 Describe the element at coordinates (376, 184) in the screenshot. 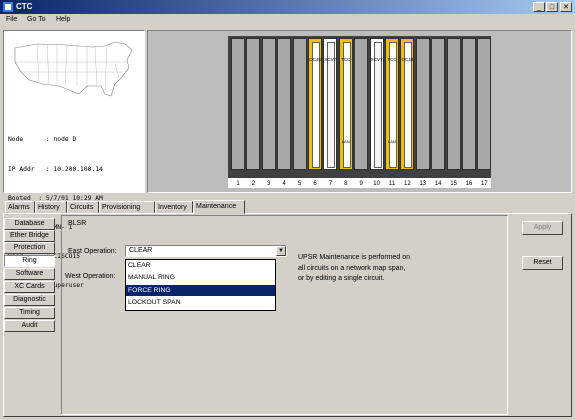

I see `slot-number: 10` at that location.